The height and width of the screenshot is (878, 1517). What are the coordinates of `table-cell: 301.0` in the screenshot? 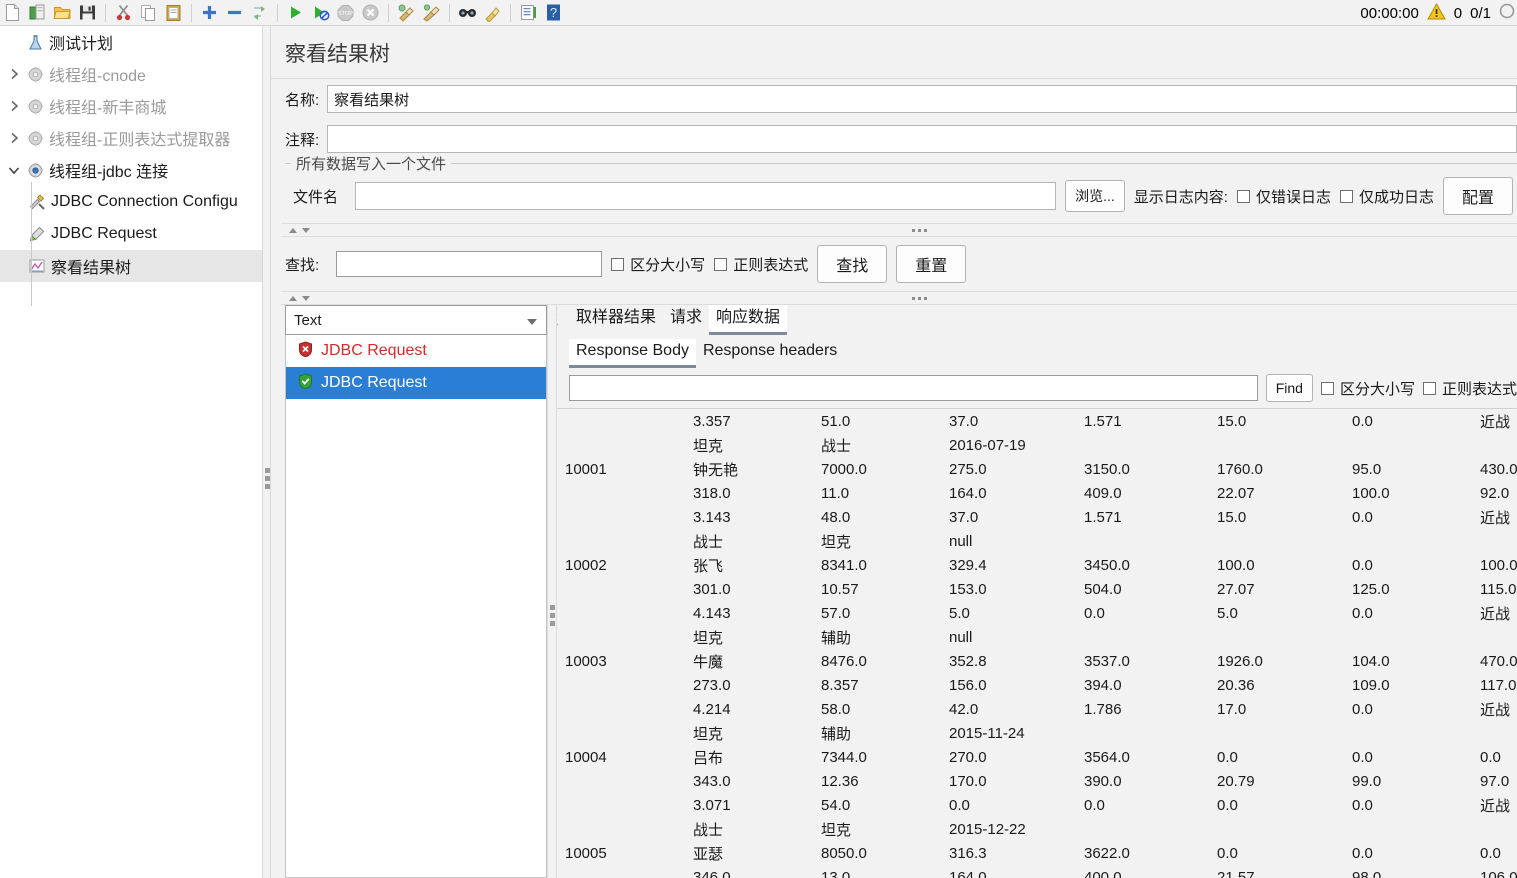 It's located at (712, 589).